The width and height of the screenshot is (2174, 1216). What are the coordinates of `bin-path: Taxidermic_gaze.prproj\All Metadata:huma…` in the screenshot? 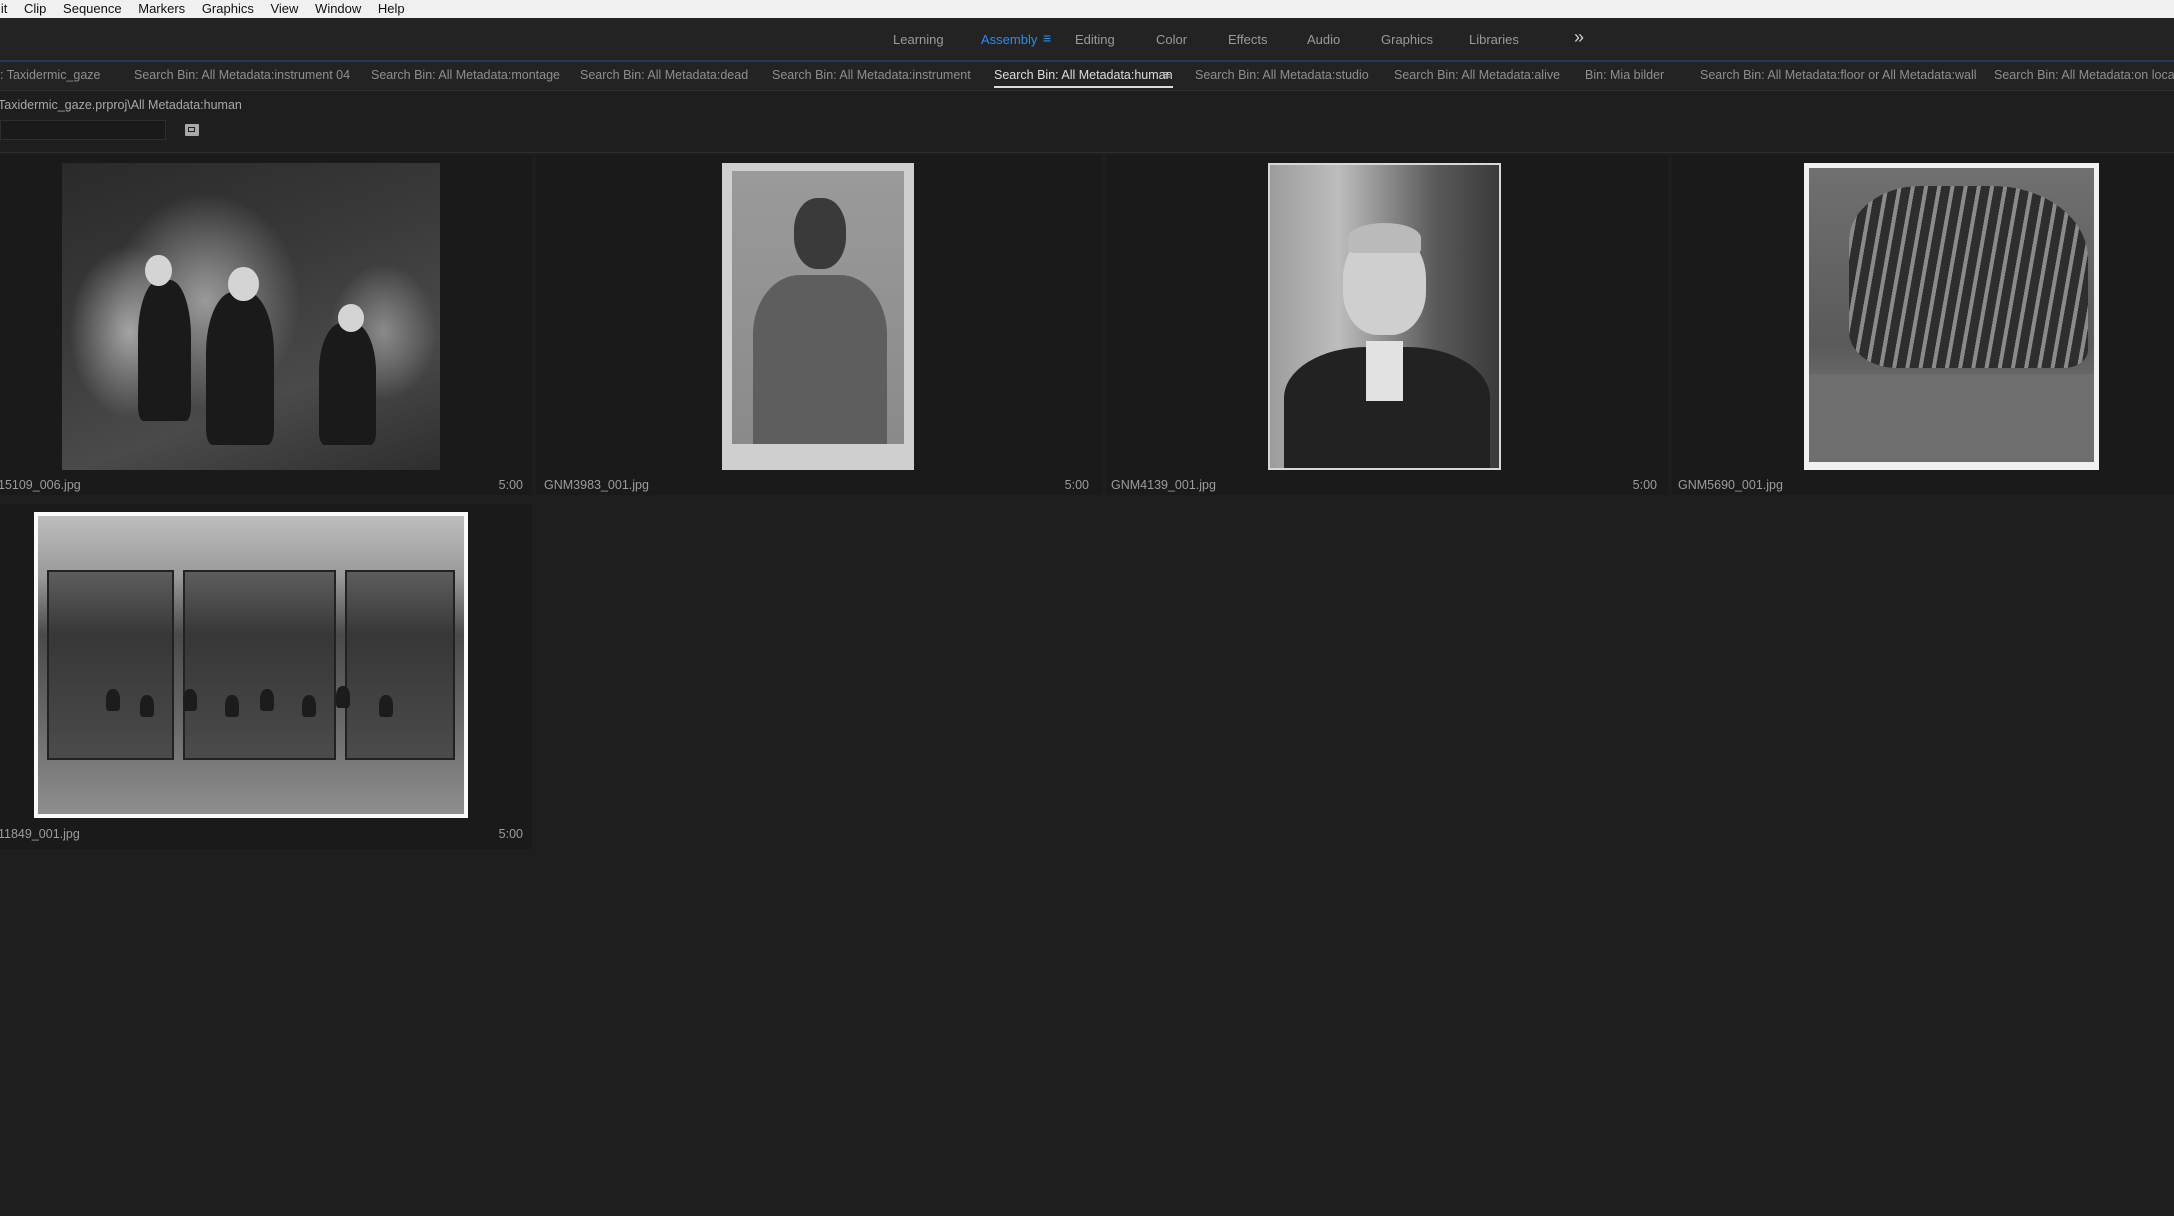 It's located at (121, 105).